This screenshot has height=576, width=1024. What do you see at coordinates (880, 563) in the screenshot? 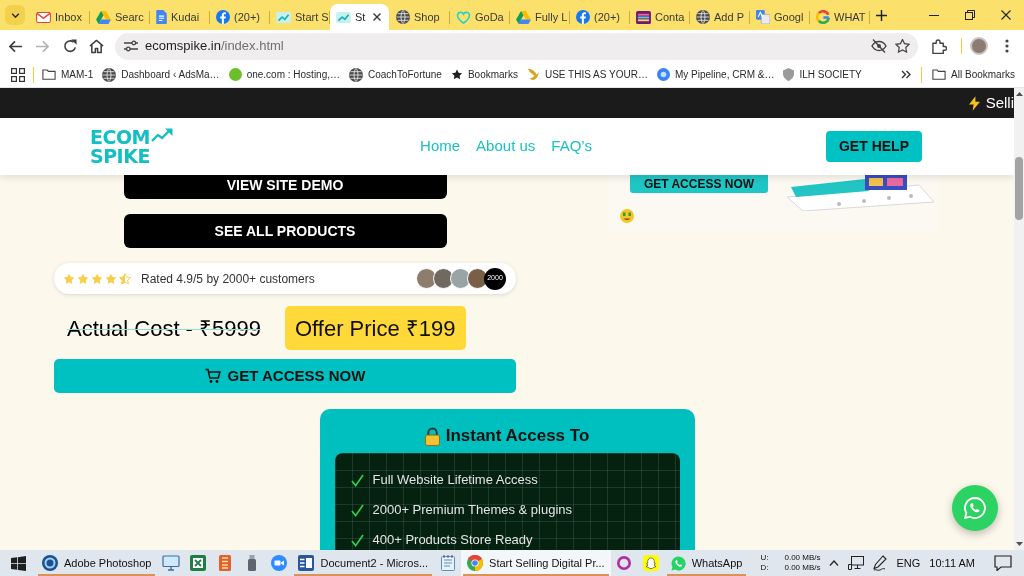
I see `pen-icon` at bounding box center [880, 563].